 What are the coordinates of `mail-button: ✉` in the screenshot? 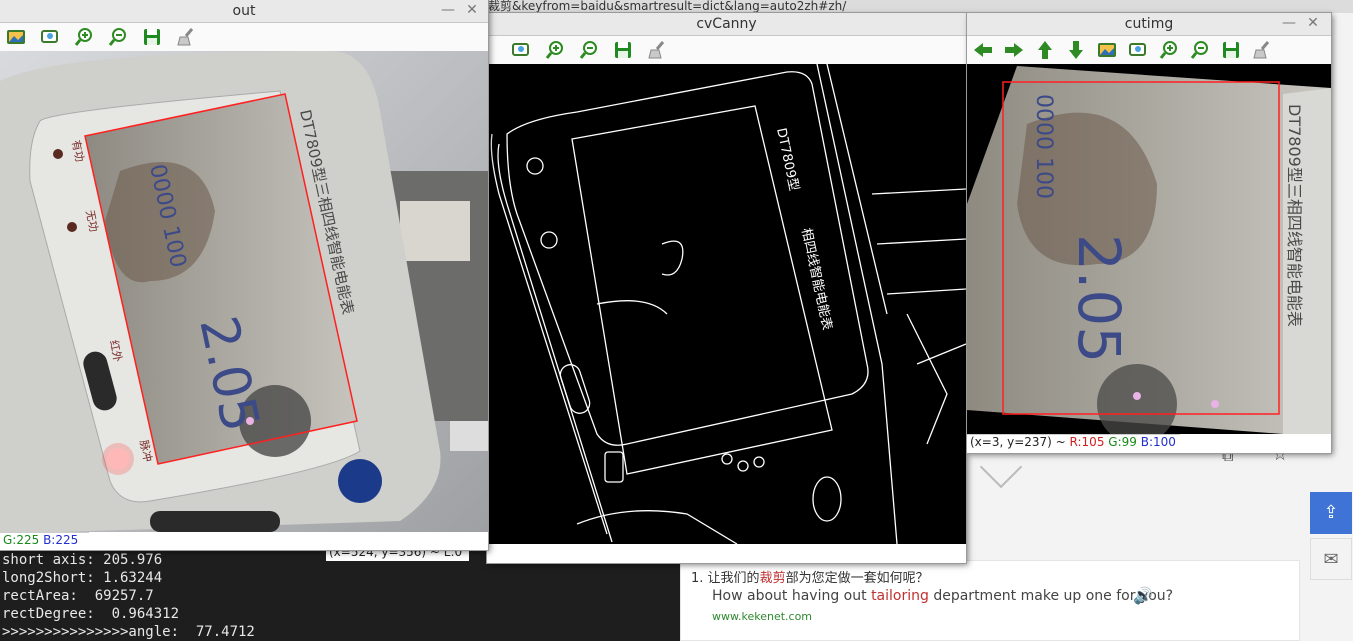 It's located at (1331, 559).